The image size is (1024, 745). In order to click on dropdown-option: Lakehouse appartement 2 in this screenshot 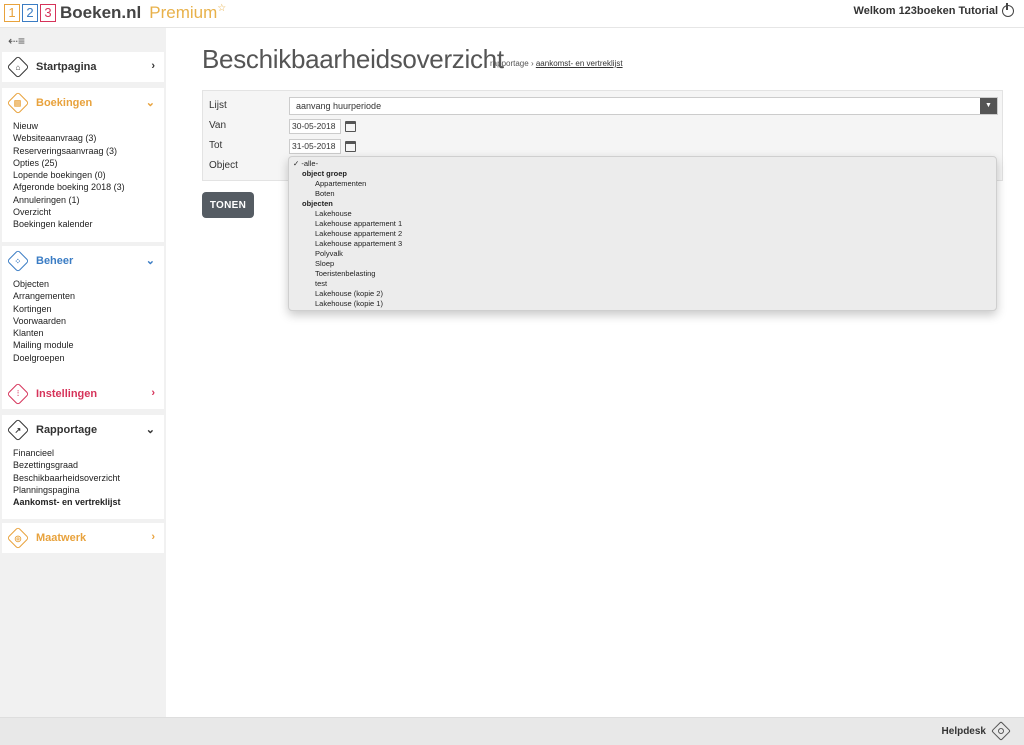, I will do `click(642, 234)`.